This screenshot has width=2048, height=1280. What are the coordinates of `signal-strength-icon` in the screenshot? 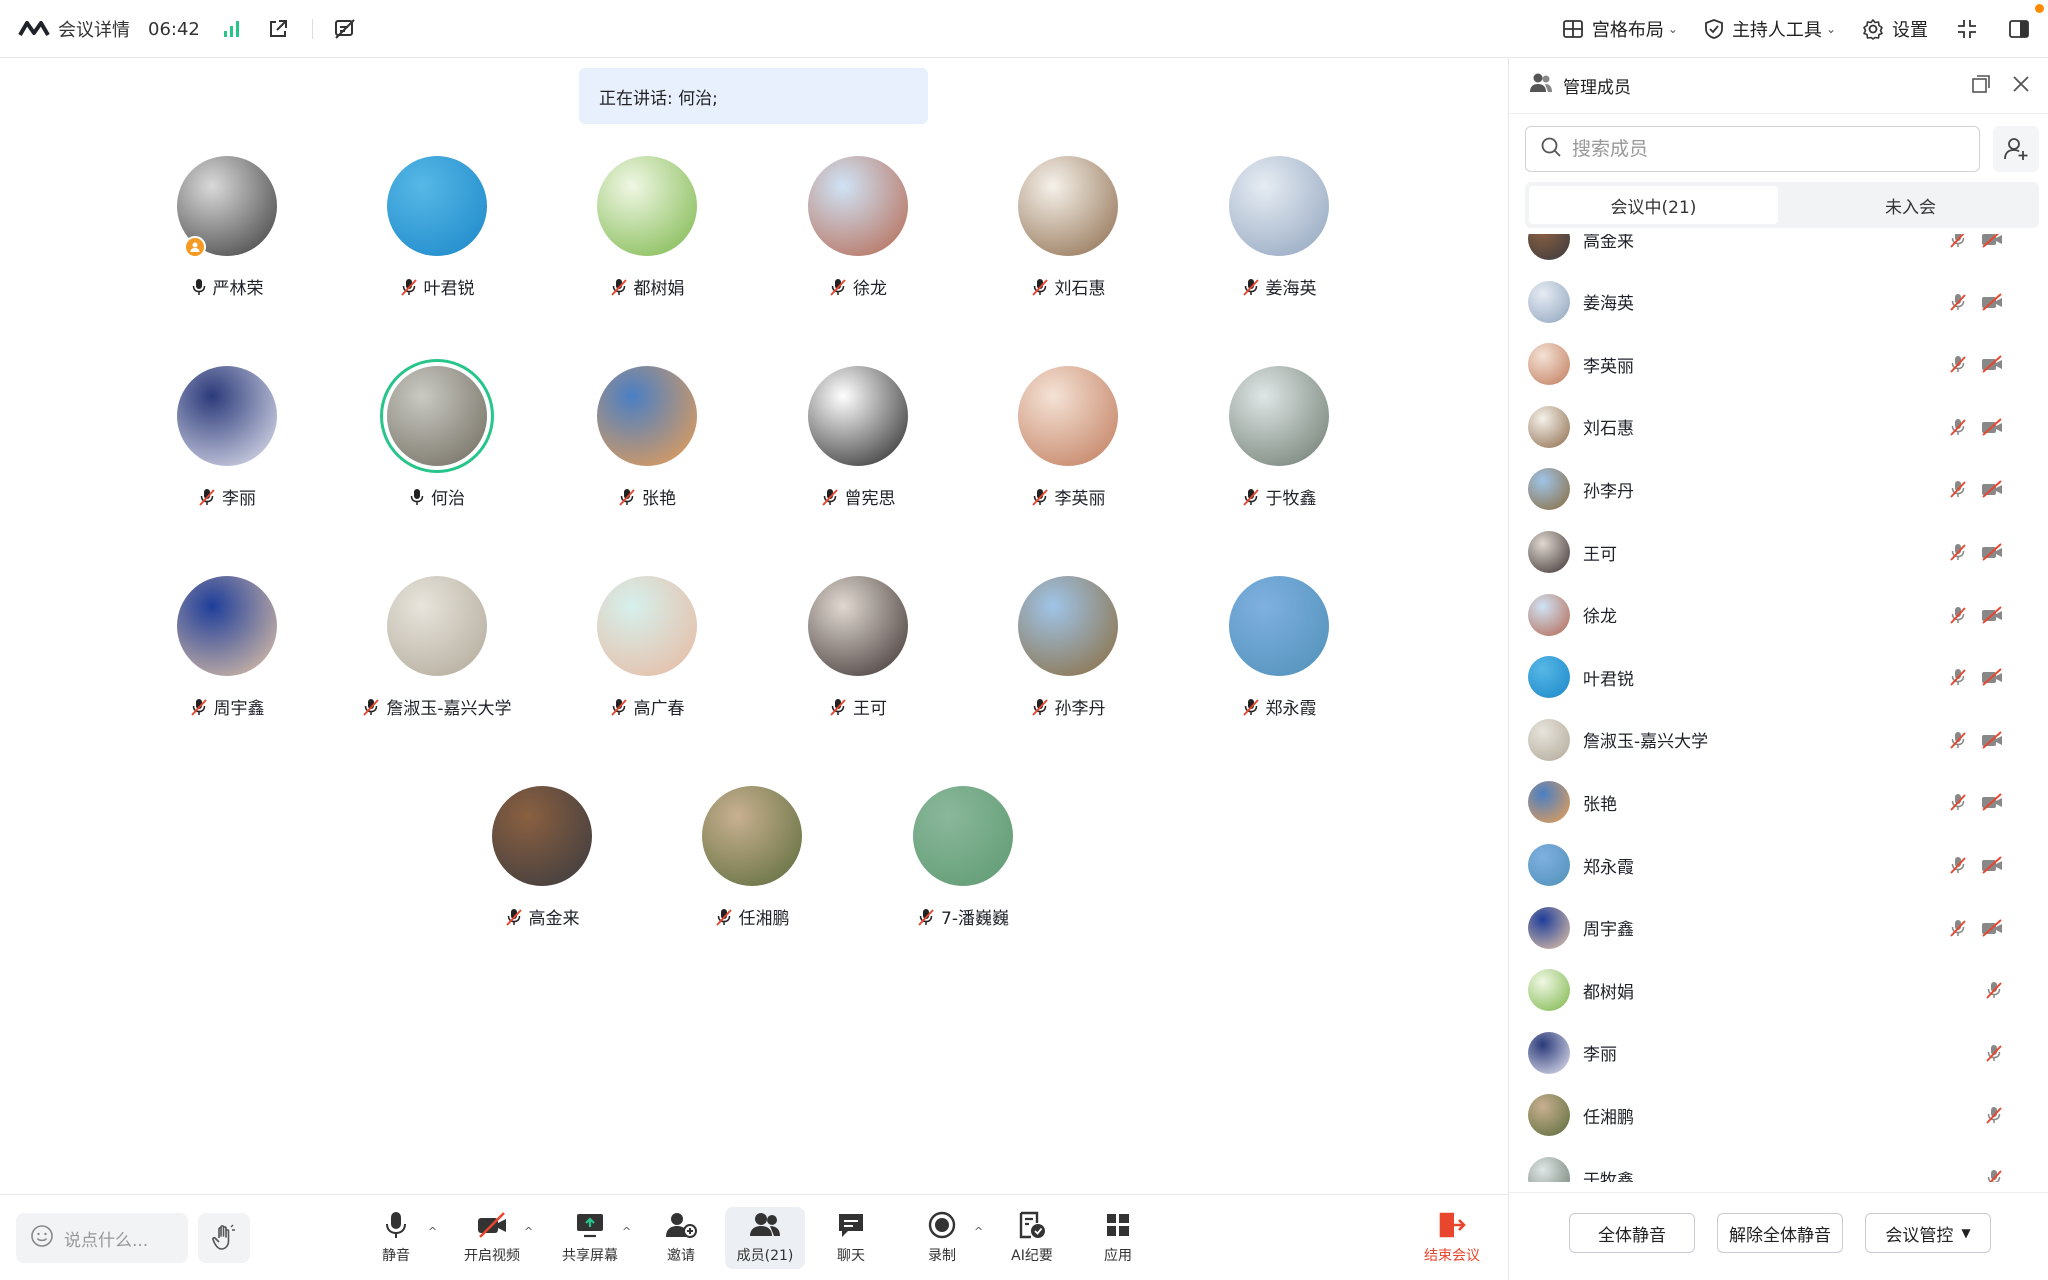 It's located at (232, 29).